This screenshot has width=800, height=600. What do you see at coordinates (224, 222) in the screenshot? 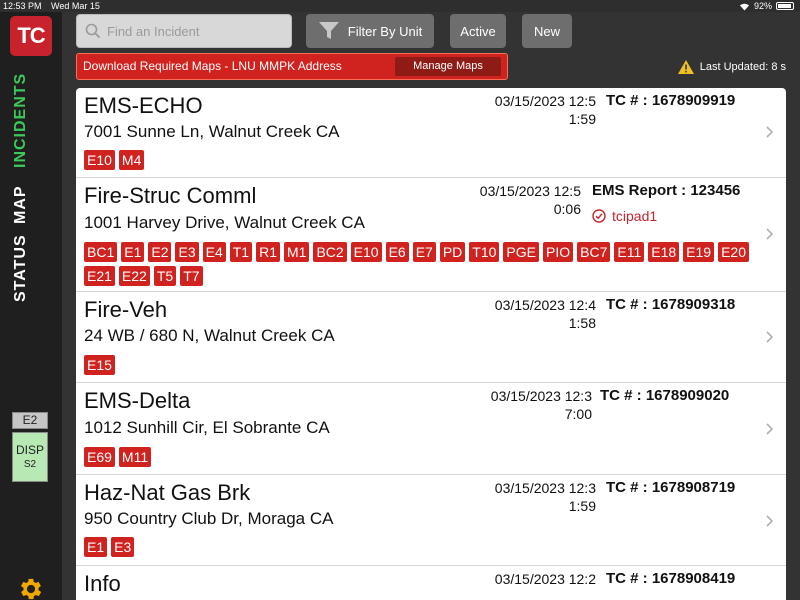
I see `incident-address: 1001 Harvey Drive, Walnut Creek CA` at bounding box center [224, 222].